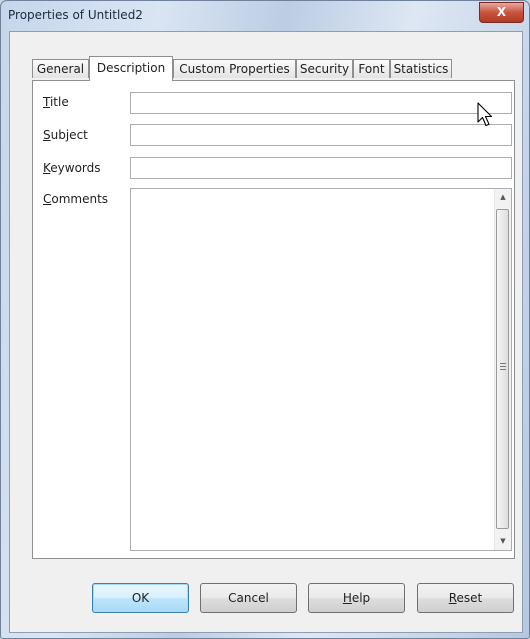 The height and width of the screenshot is (639, 530). I want to click on comments-label: Comments, so click(76, 199).